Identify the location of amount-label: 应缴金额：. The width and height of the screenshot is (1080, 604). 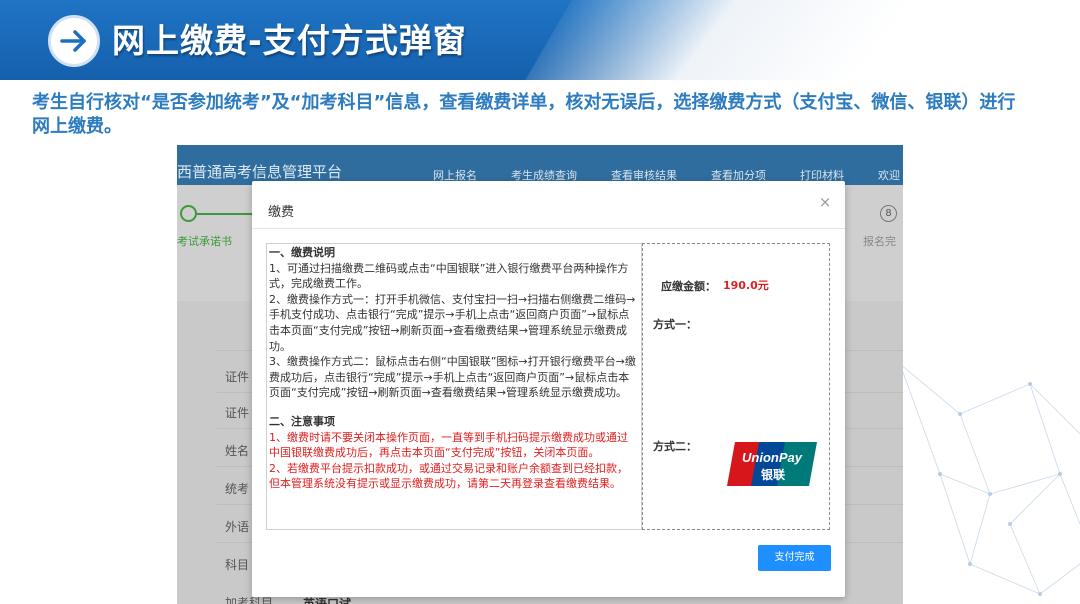
(688, 286).